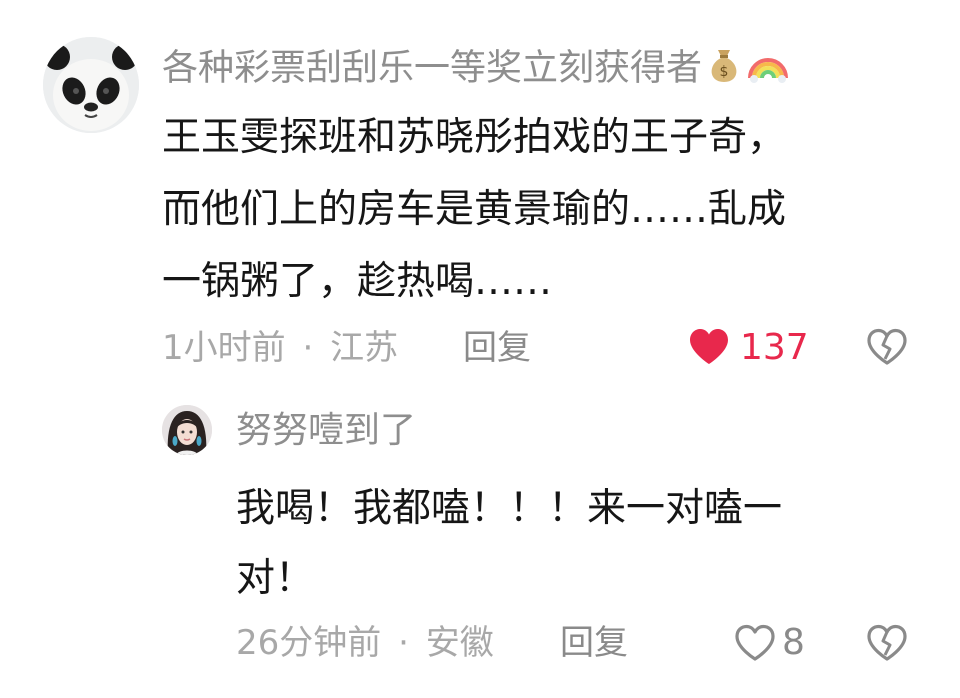 The image size is (960, 698). I want to click on girl-avatar-icon, so click(187, 430).